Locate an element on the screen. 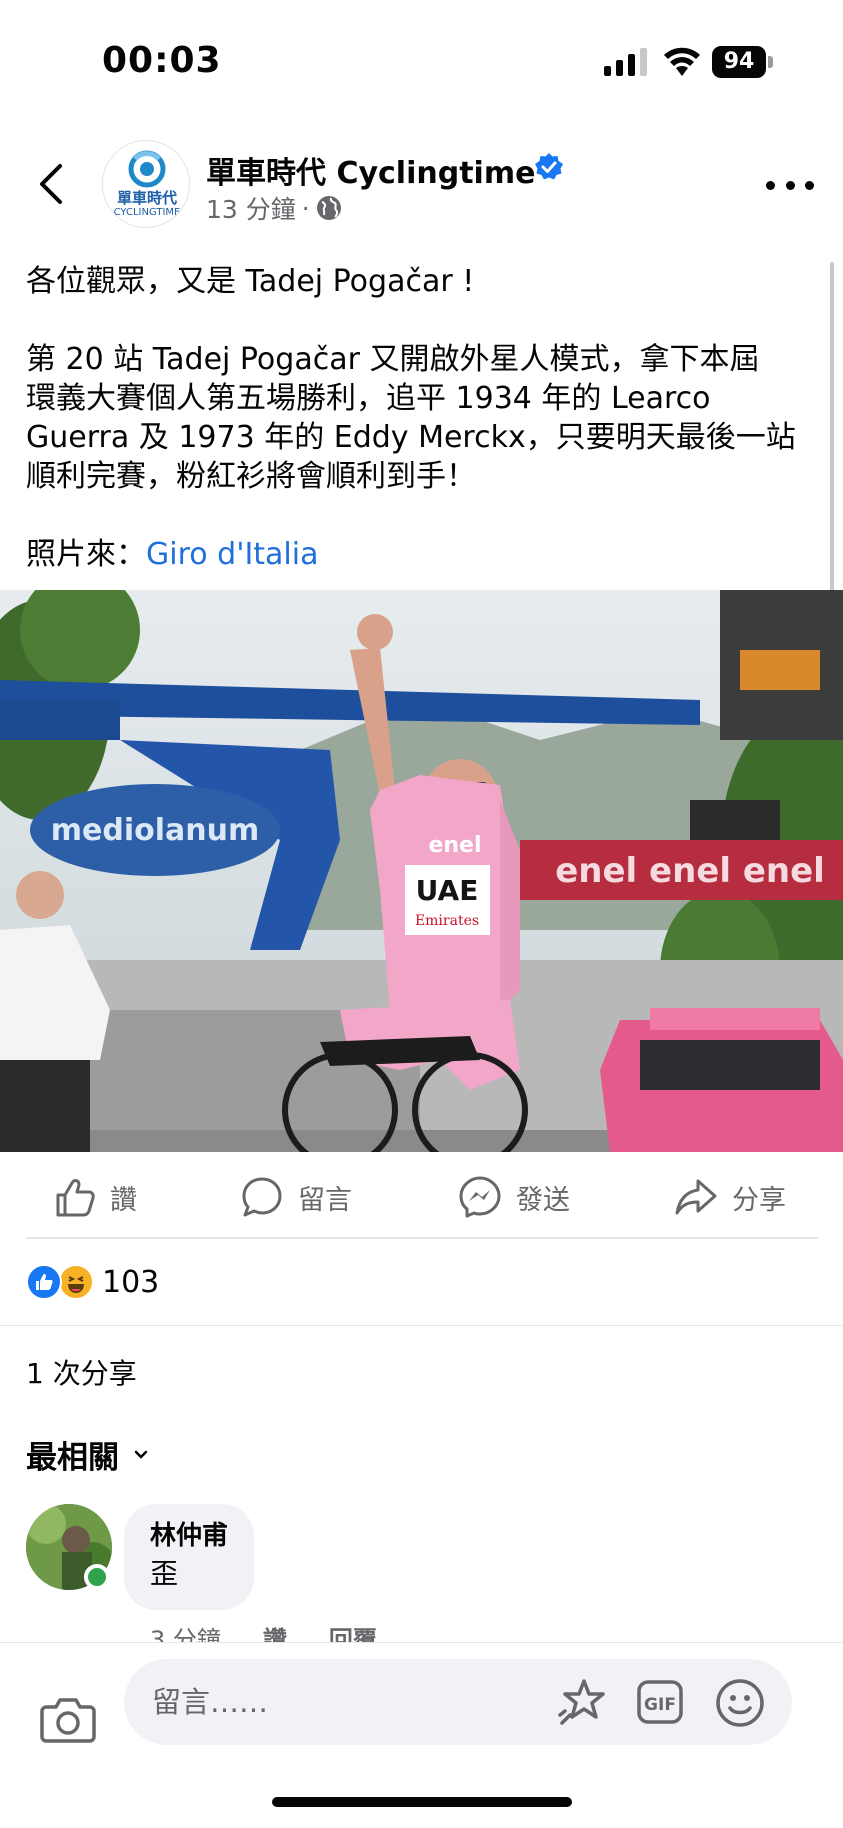 The image size is (843, 1828). messenger-icon is located at coordinates (480, 1197).